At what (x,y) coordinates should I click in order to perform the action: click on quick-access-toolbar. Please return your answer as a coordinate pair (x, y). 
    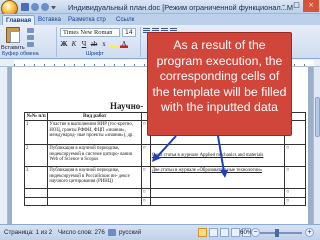
    Looking at the image, I should click on (38, 7).